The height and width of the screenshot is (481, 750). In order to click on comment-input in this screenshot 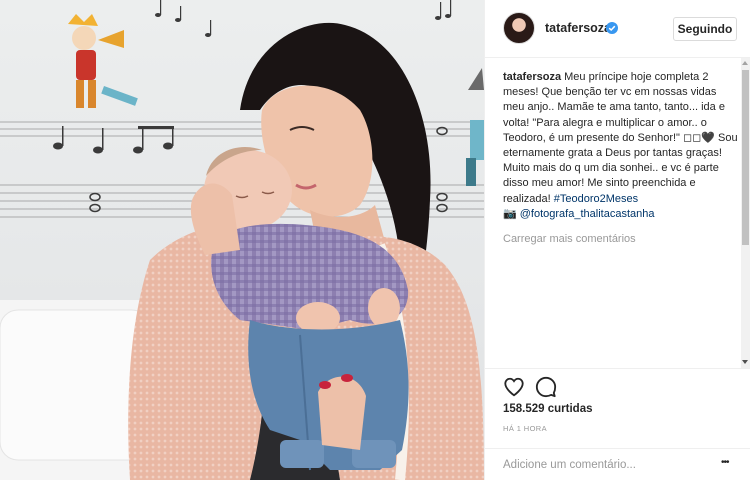, I will do `click(603, 465)`.